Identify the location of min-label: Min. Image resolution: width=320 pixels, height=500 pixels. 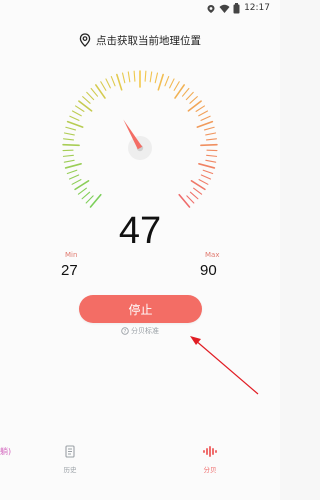
(71, 255).